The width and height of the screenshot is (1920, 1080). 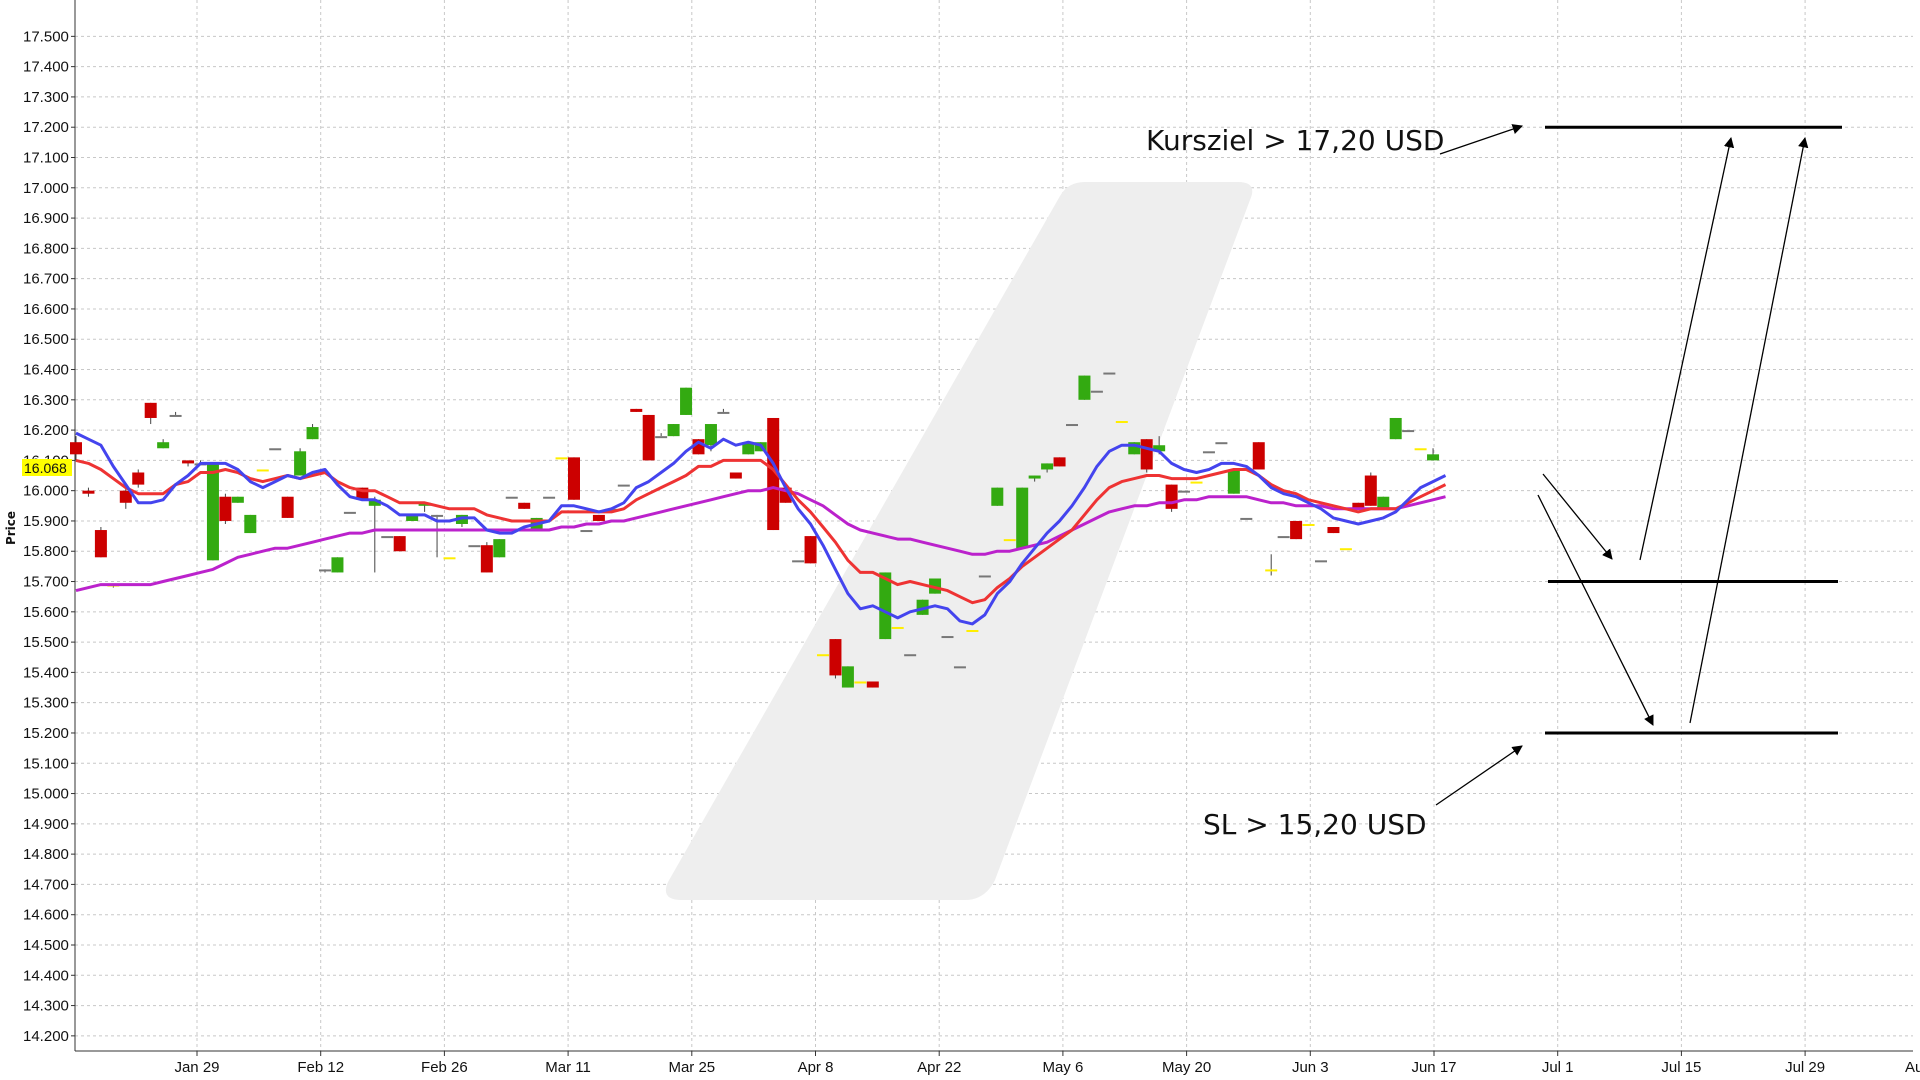 I want to click on y-tick-label: 16.300, so click(x=46, y=400).